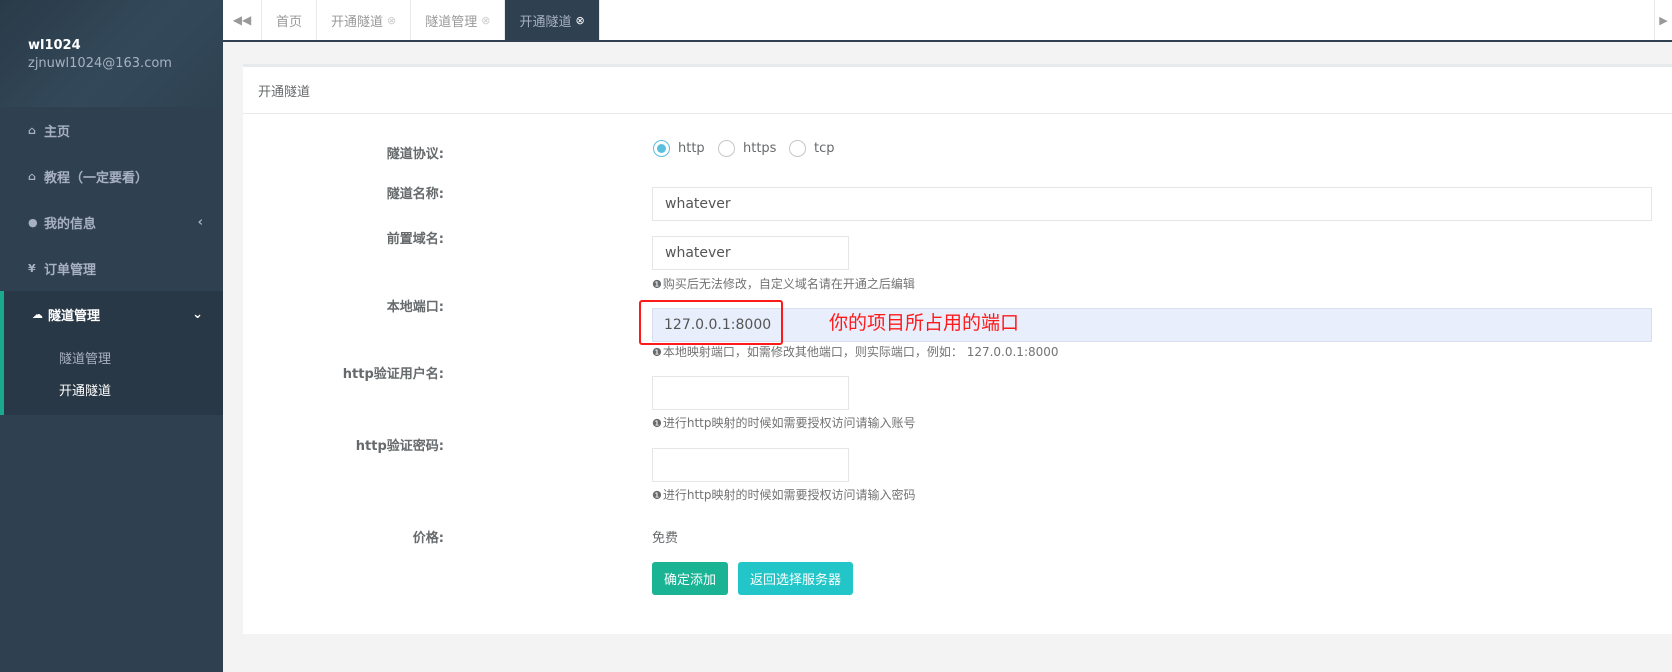  I want to click on sidebar-submenu: 隧道管理 开通隧道, so click(111, 376).